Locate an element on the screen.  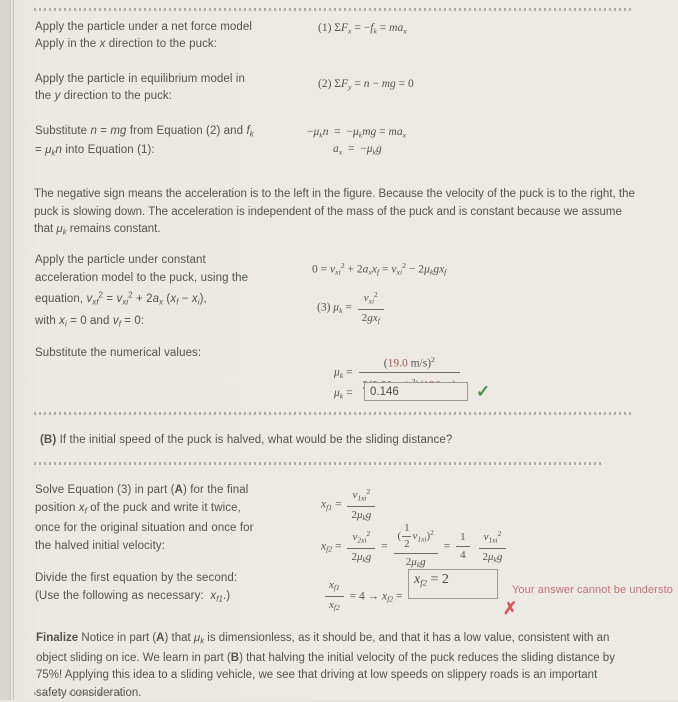
step5-fraction-numerator: (19.0 m/s)2 is located at coordinates (409, 363).